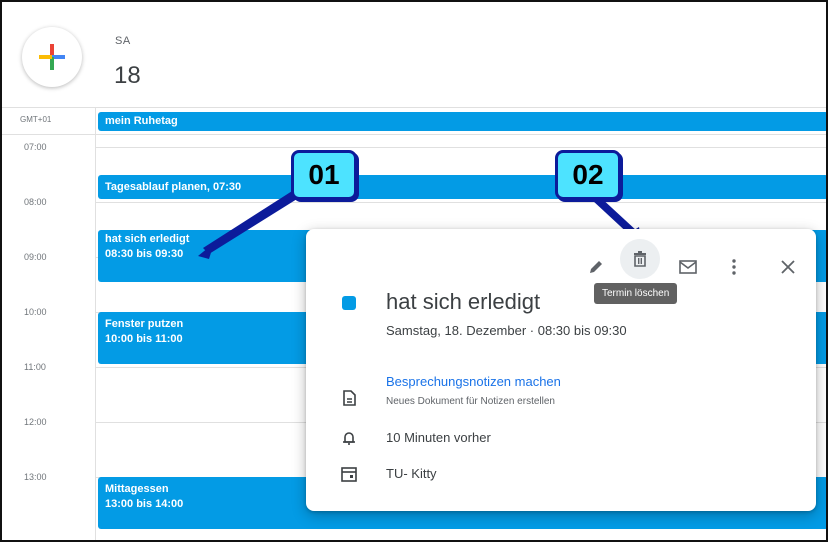  I want to click on event-color-chip, so click(349, 303).